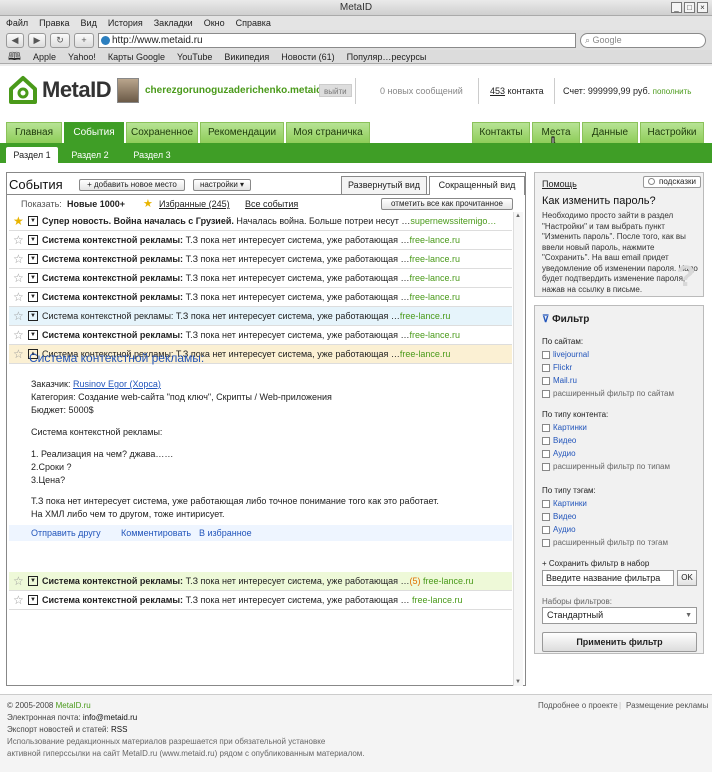 This screenshot has width=712, height=772. Describe the element at coordinates (335, 90) in the screenshot. I see `logout-button: выйти` at that location.